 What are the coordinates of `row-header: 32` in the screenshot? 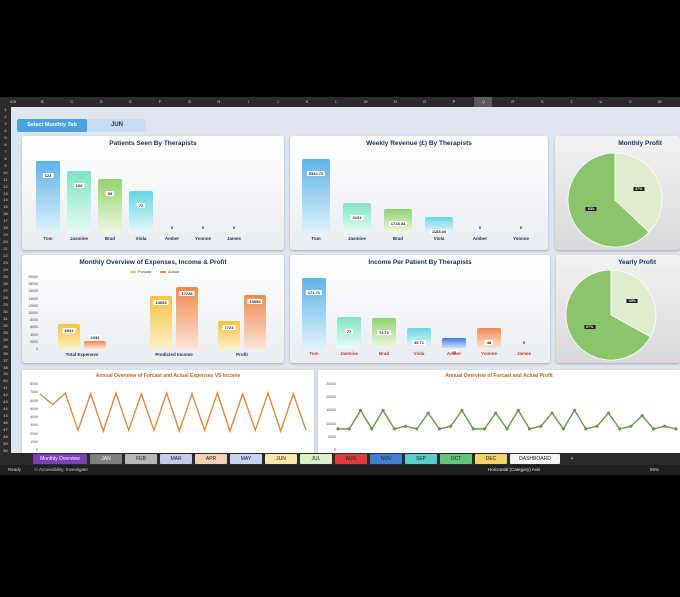 It's located at (5, 326).